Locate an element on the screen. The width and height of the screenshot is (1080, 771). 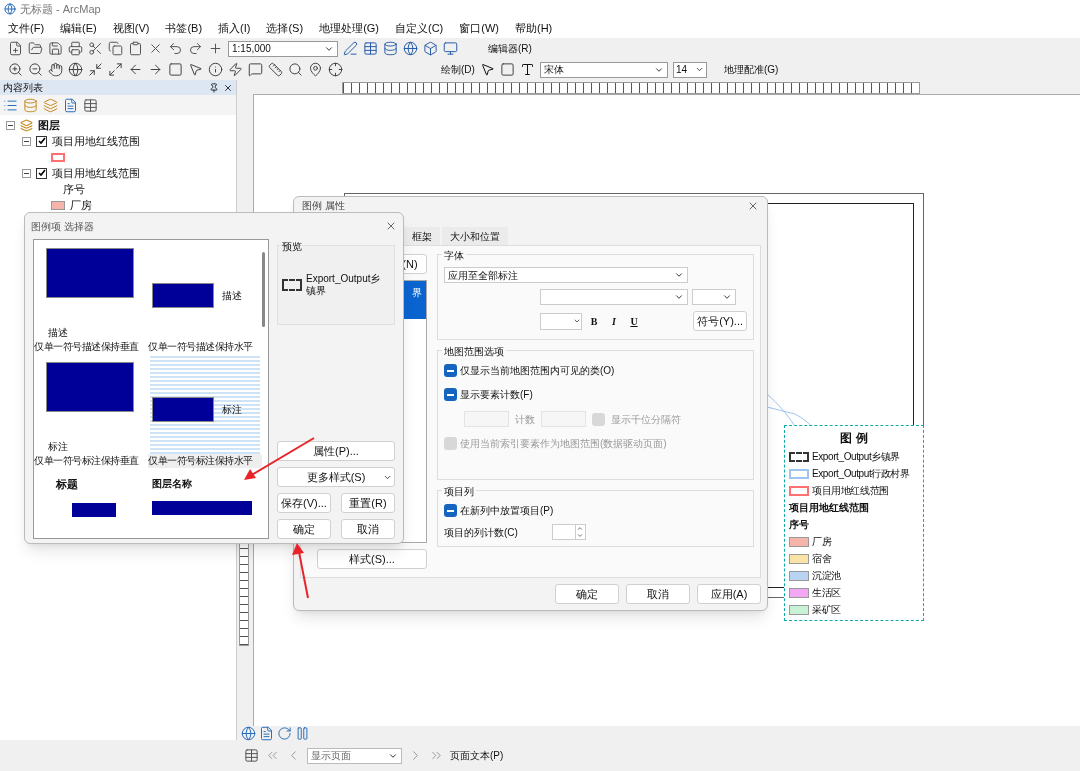
document-icon is located at coordinates (70, 105).